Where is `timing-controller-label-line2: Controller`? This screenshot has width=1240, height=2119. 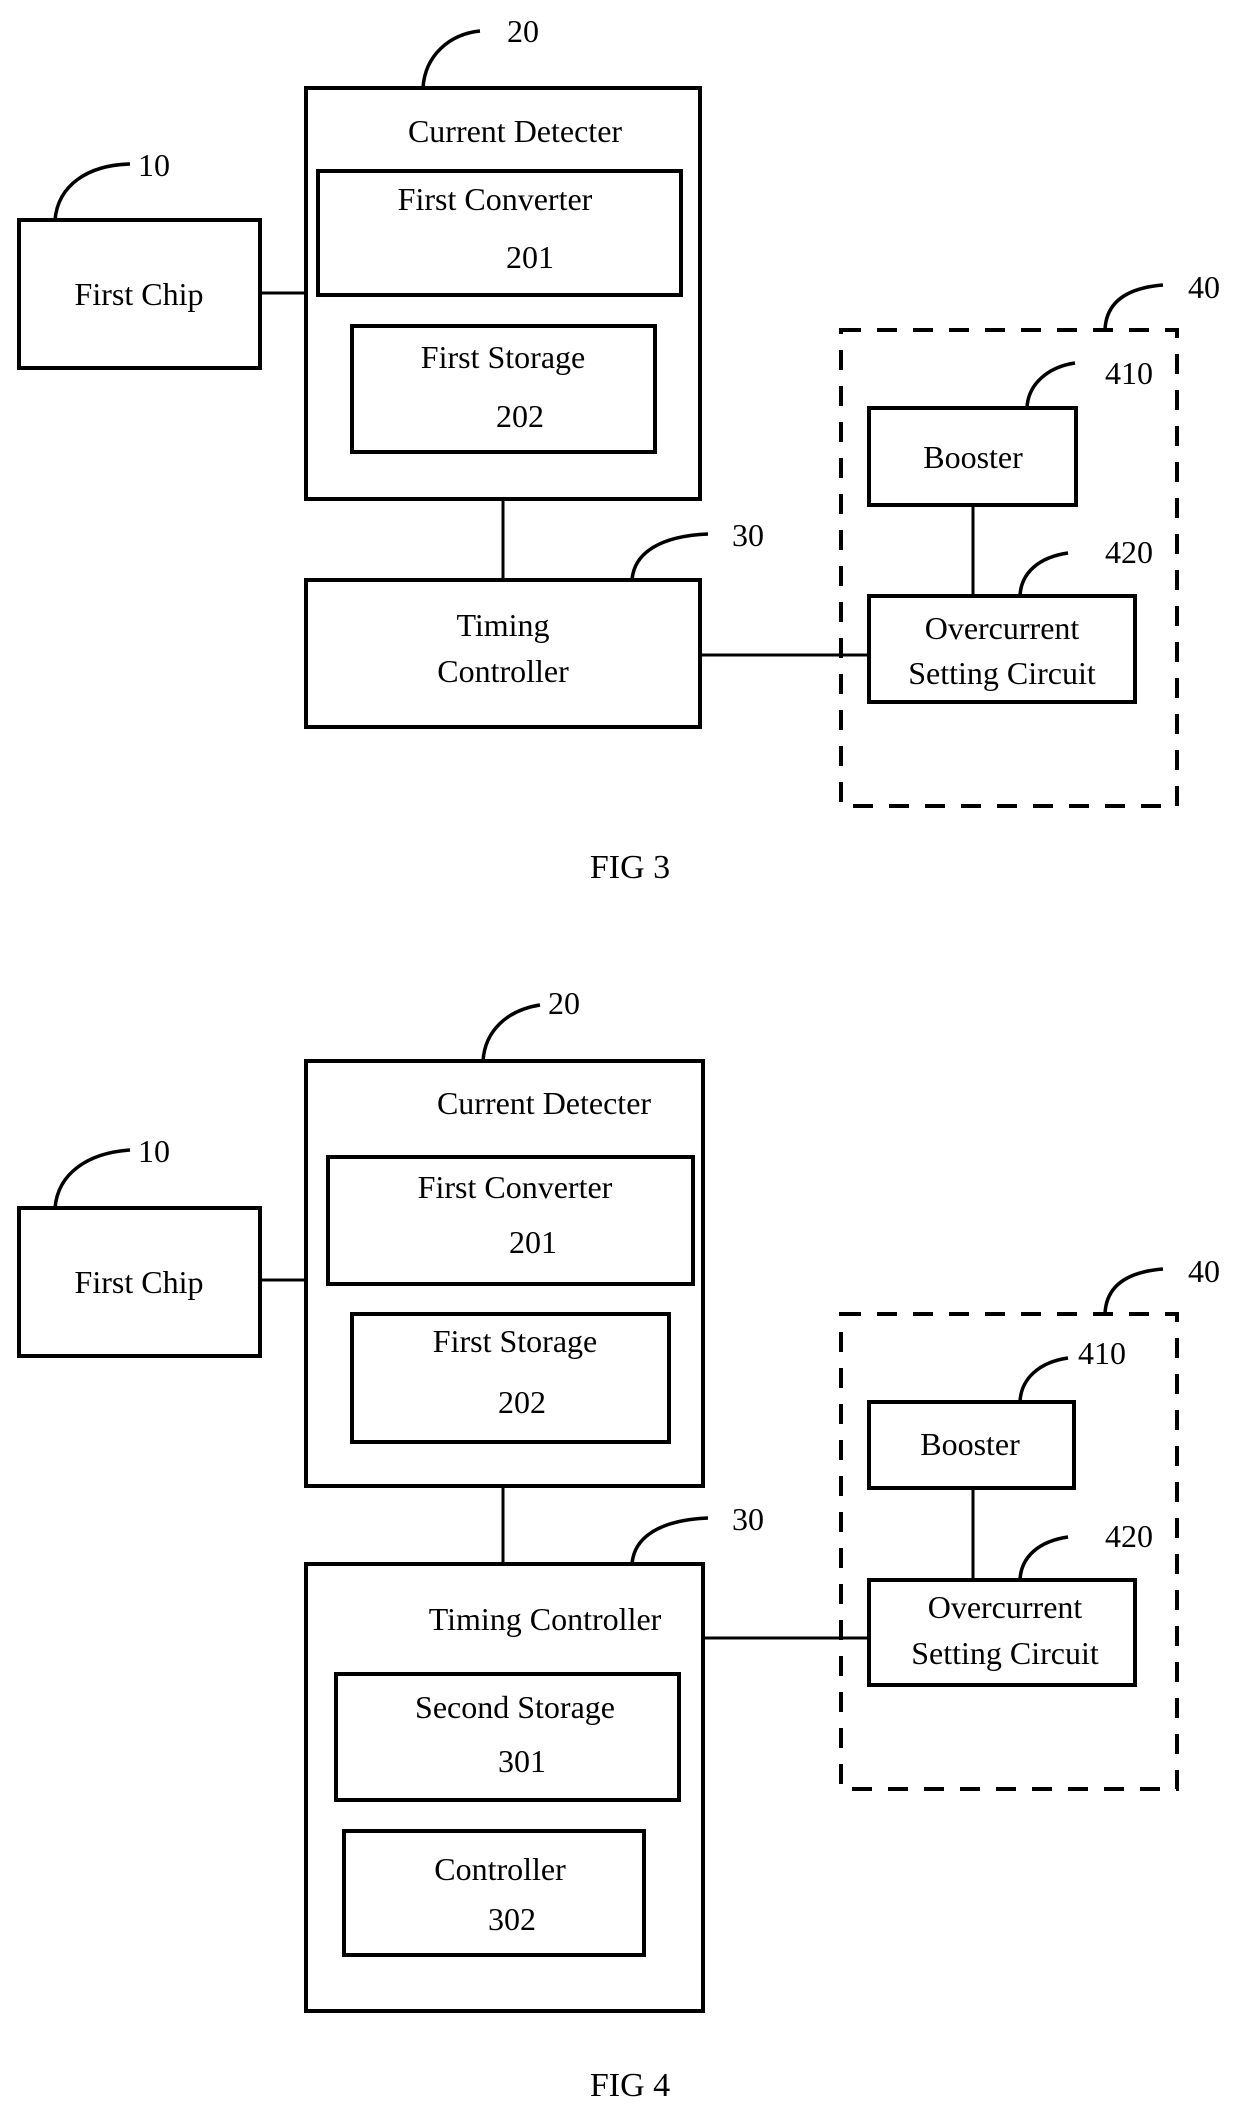
timing-controller-label-line2: Controller is located at coordinates (503, 671).